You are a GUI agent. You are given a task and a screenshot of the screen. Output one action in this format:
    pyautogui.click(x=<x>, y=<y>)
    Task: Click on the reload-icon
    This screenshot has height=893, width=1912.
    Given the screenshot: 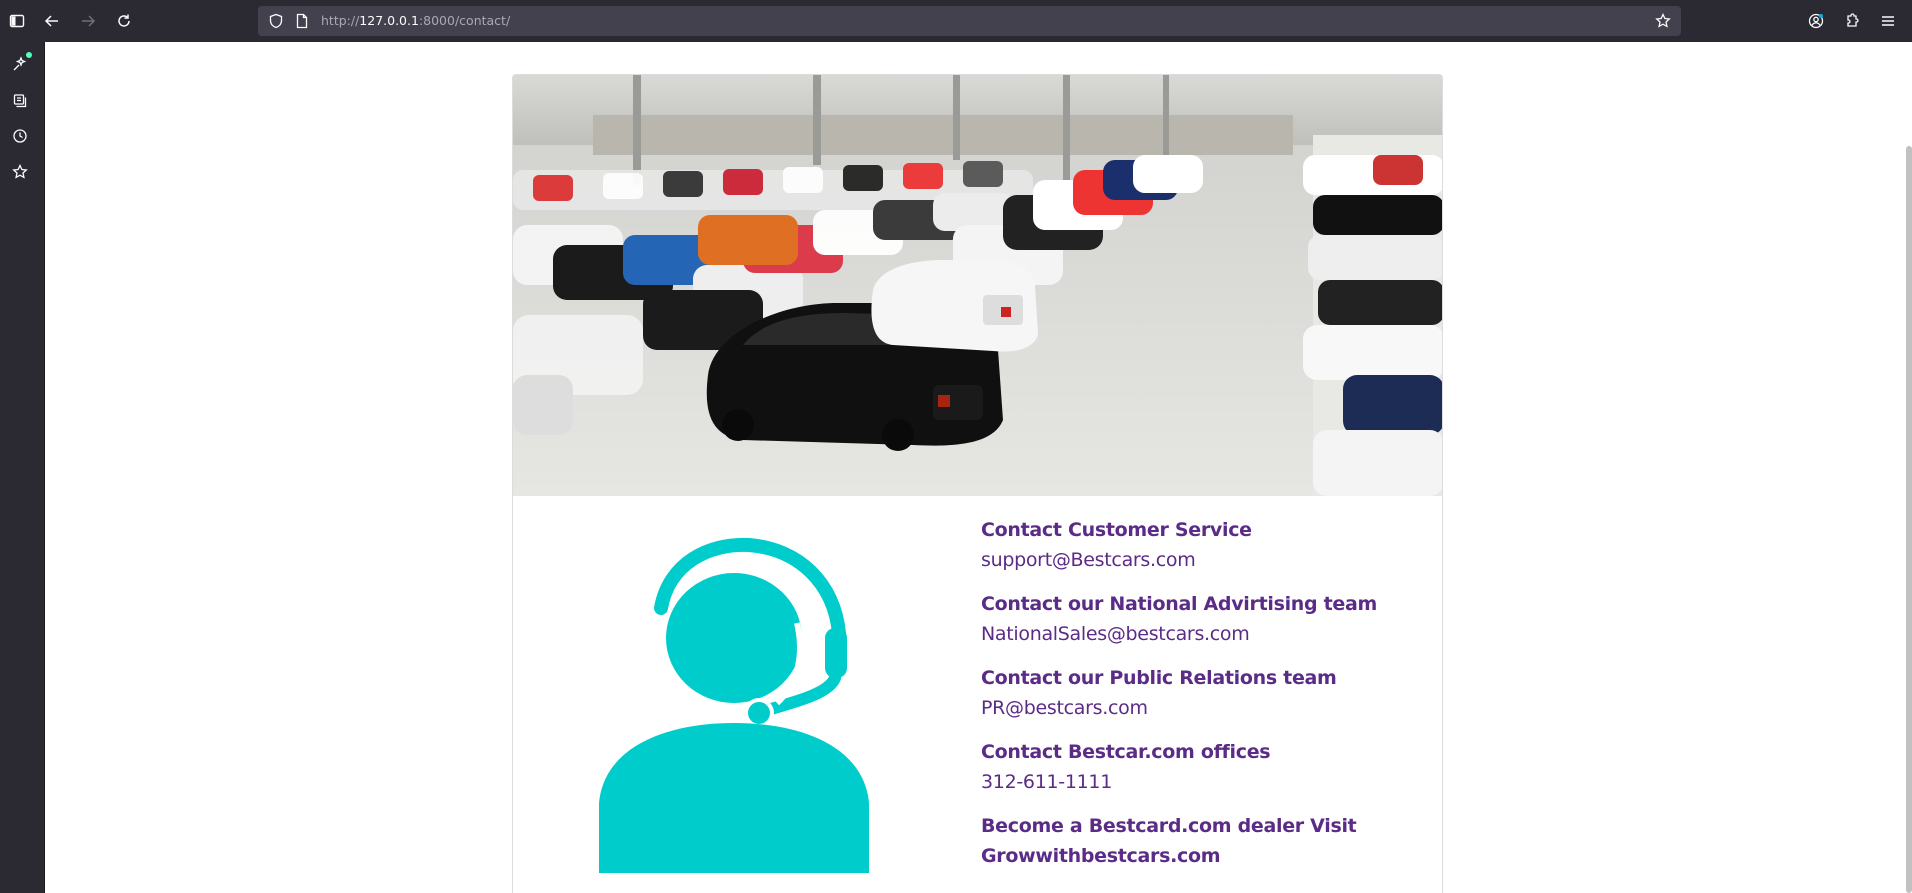 What is the action you would take?
    pyautogui.click(x=124, y=21)
    